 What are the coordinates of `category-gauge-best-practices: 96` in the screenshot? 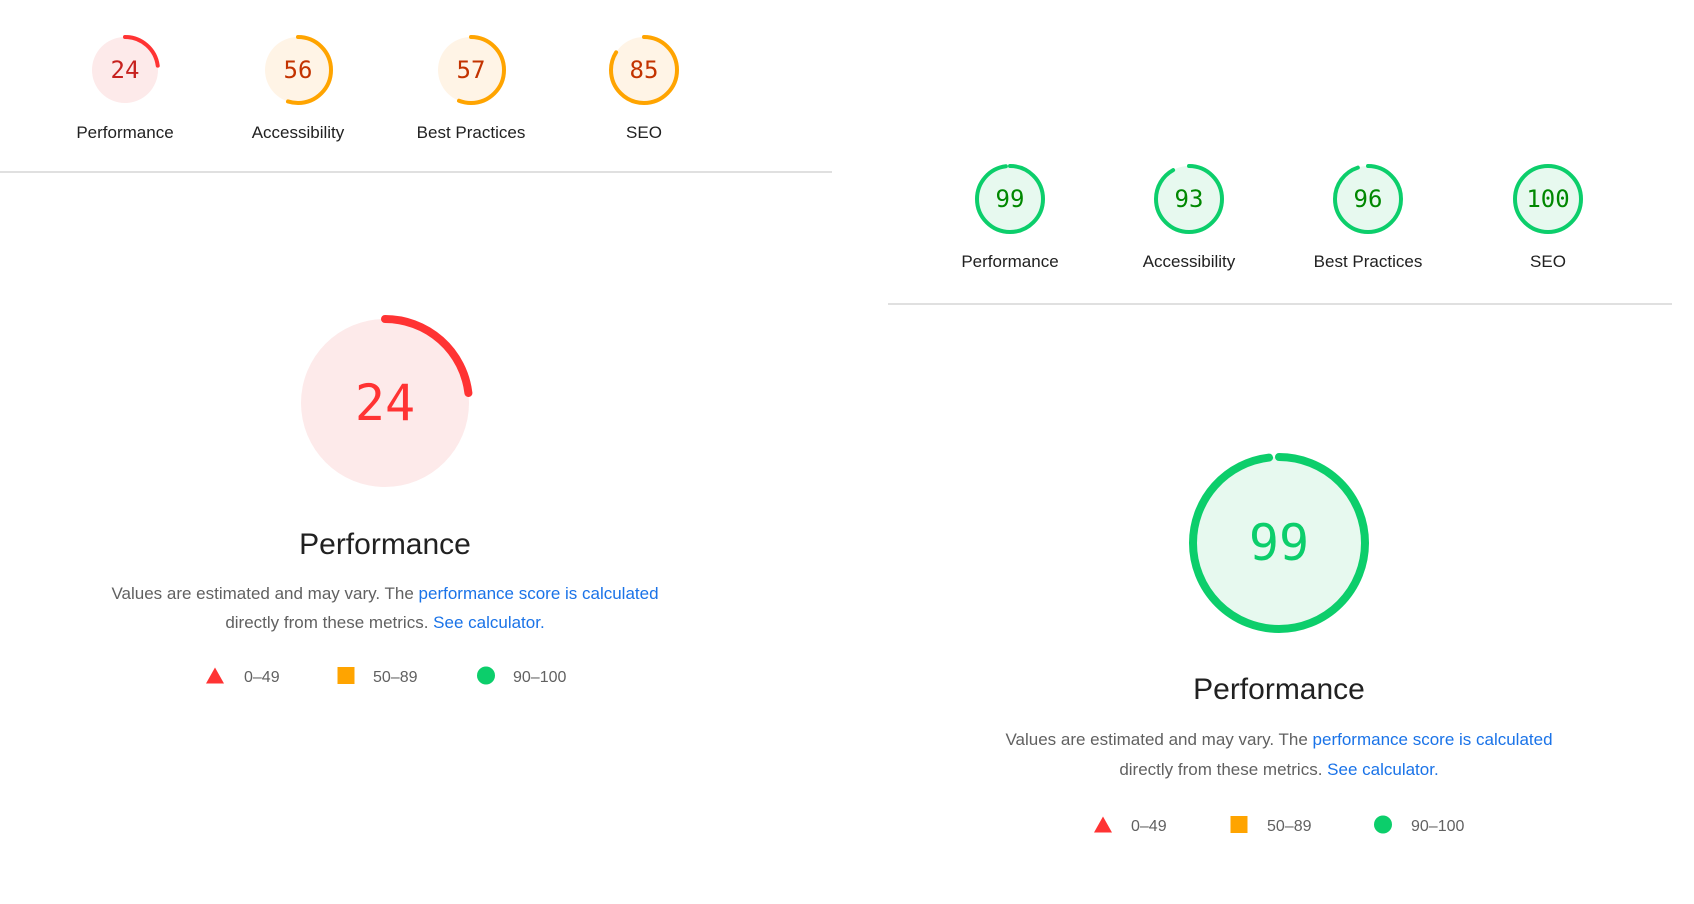 It's located at (1368, 199).